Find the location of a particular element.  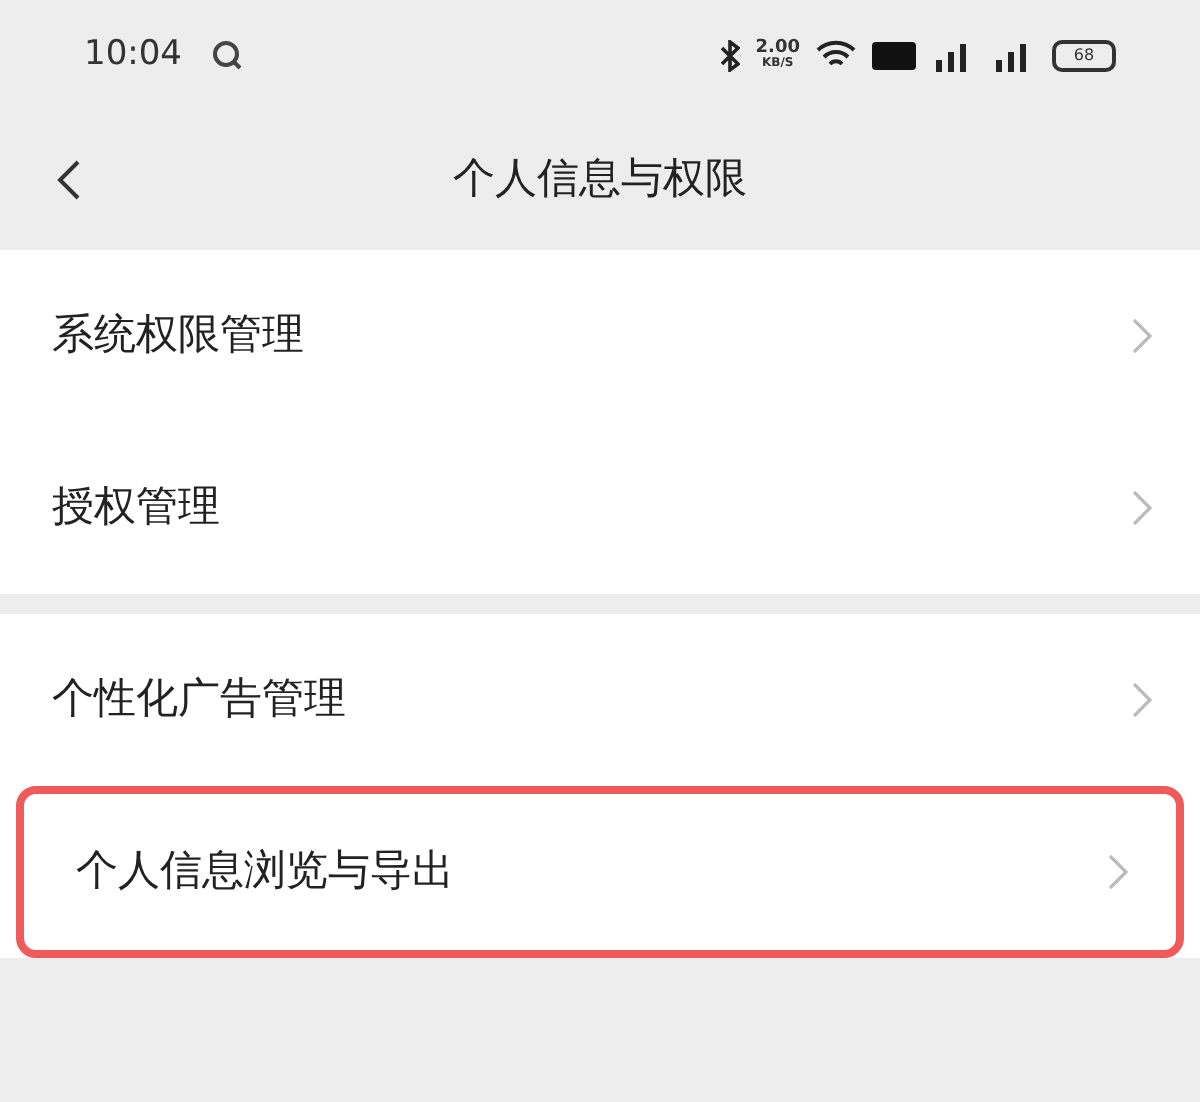

network-speed: 2.00 is located at coordinates (777, 49).